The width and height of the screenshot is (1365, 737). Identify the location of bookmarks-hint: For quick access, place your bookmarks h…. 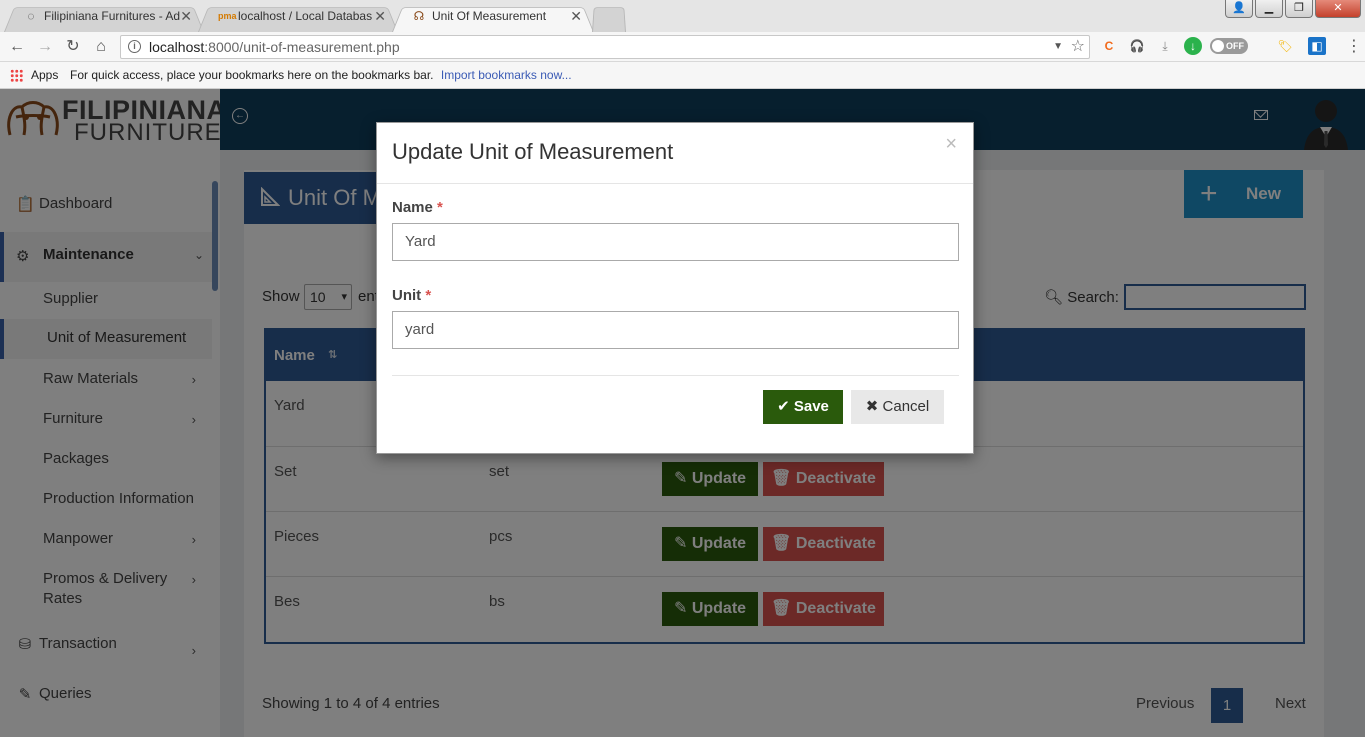
(321, 75).